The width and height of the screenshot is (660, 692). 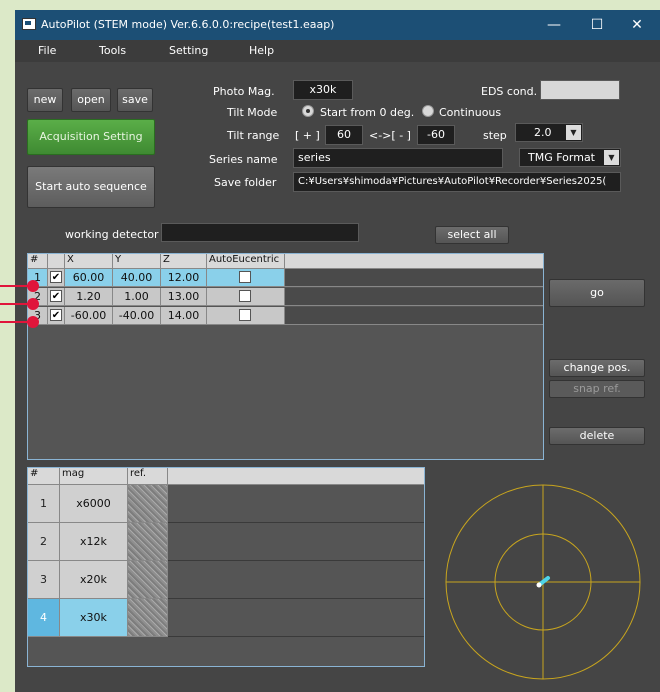 What do you see at coordinates (260, 232) in the screenshot?
I see `working-detector-field` at bounding box center [260, 232].